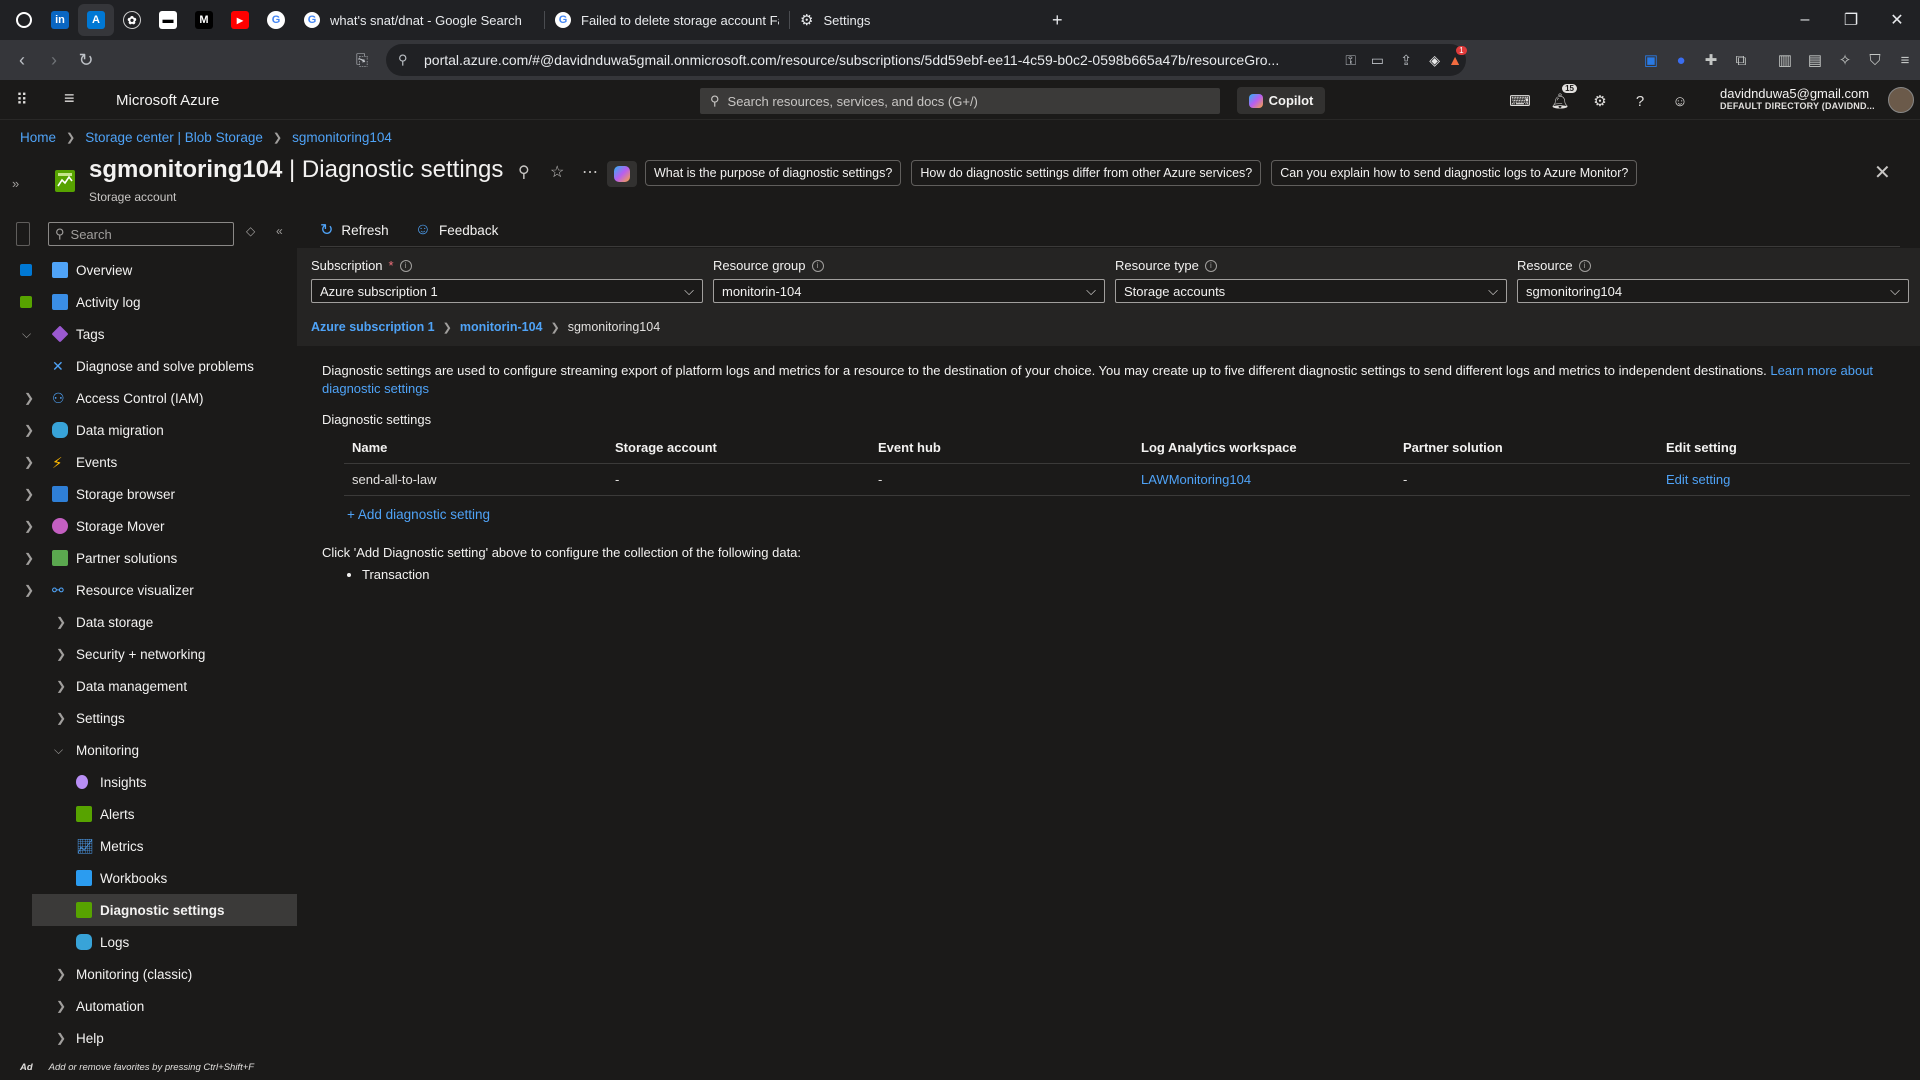  I want to click on minimize-button: –, so click(1805, 20).